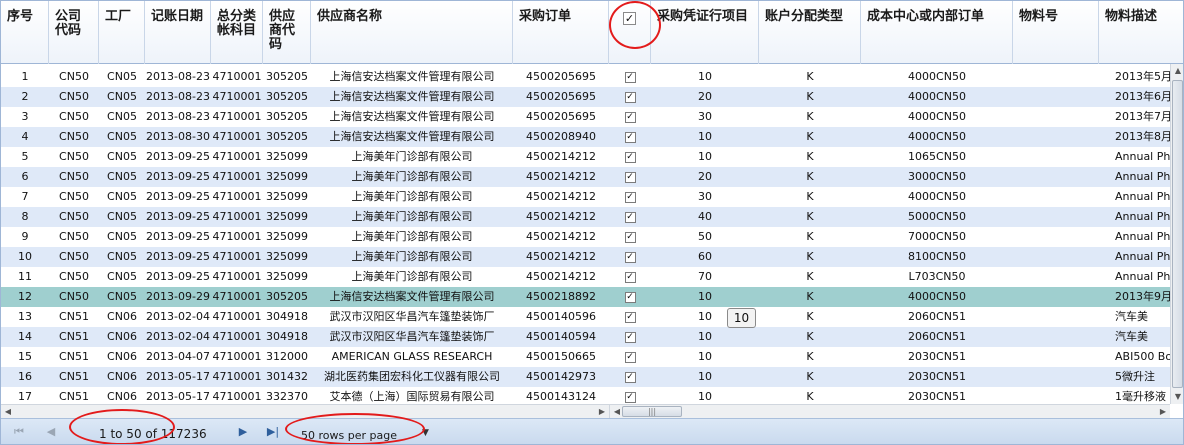 This screenshot has height=445, width=1184. What do you see at coordinates (287, 32) in the screenshot?
I see `header-col-vendor-code: 供应商代码` at bounding box center [287, 32].